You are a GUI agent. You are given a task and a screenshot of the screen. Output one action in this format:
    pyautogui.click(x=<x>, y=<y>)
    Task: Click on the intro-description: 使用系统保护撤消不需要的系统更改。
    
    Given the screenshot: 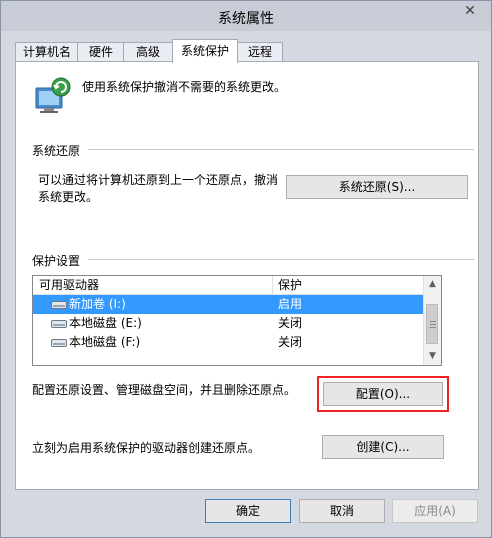 What is the action you would take?
    pyautogui.click(x=184, y=87)
    